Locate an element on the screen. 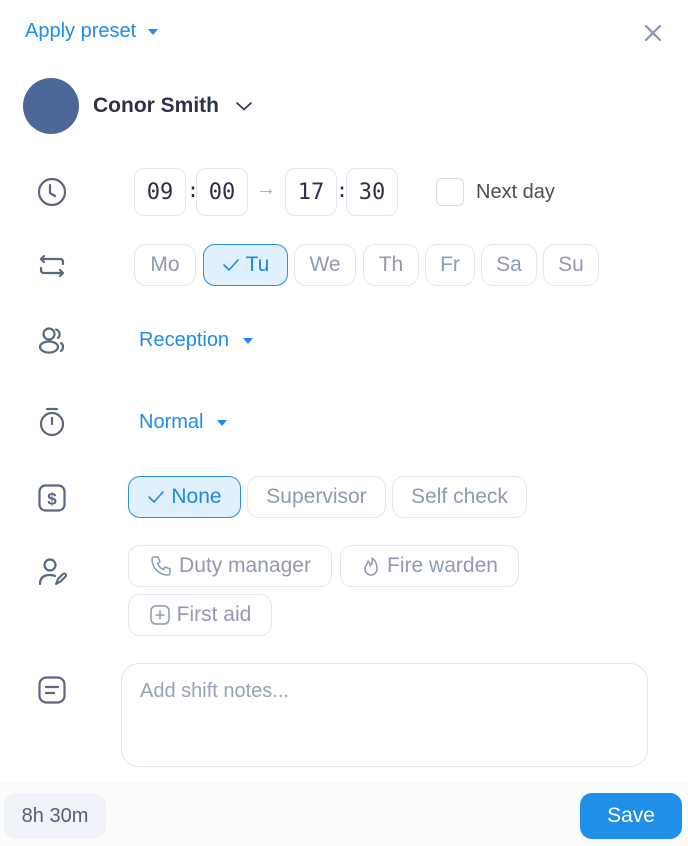 The image size is (688, 846). day-chip-sa: Sa is located at coordinates (509, 265).